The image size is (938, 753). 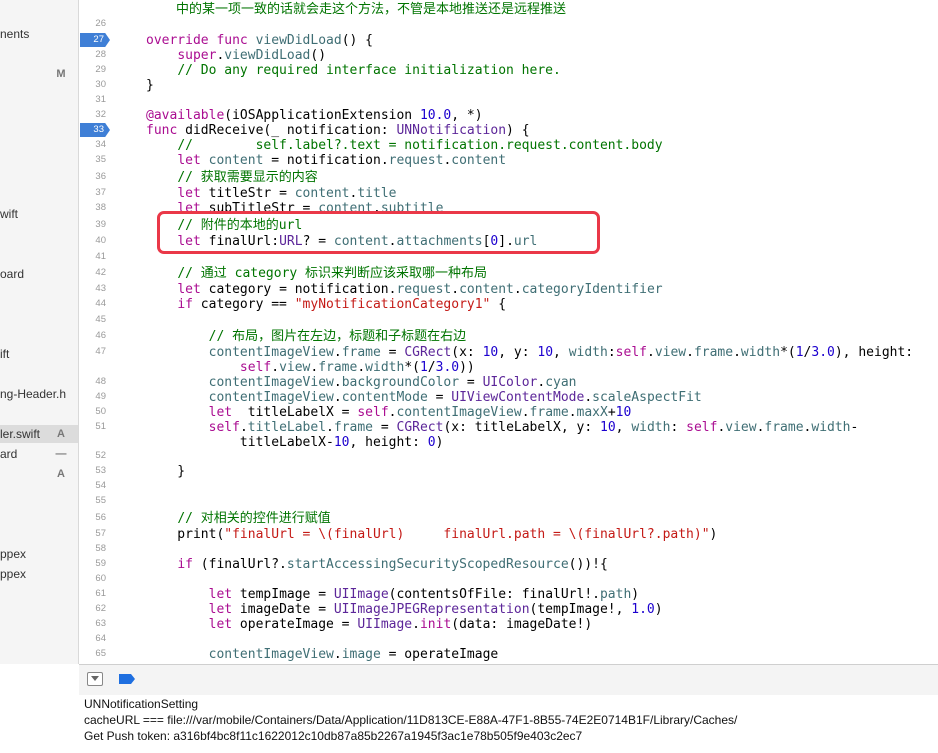 I want to click on nav-item-label: oard, so click(x=12, y=274).